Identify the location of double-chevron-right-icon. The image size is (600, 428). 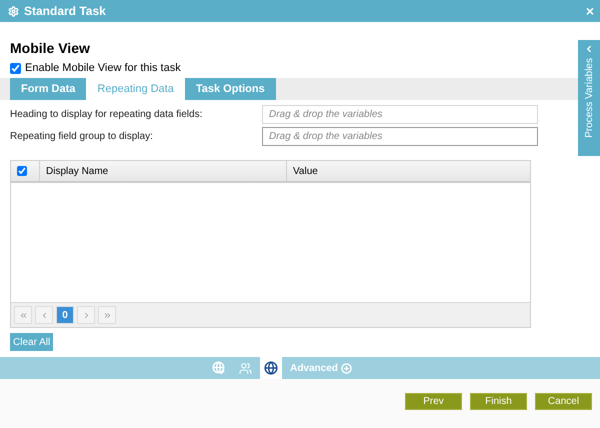
(107, 315).